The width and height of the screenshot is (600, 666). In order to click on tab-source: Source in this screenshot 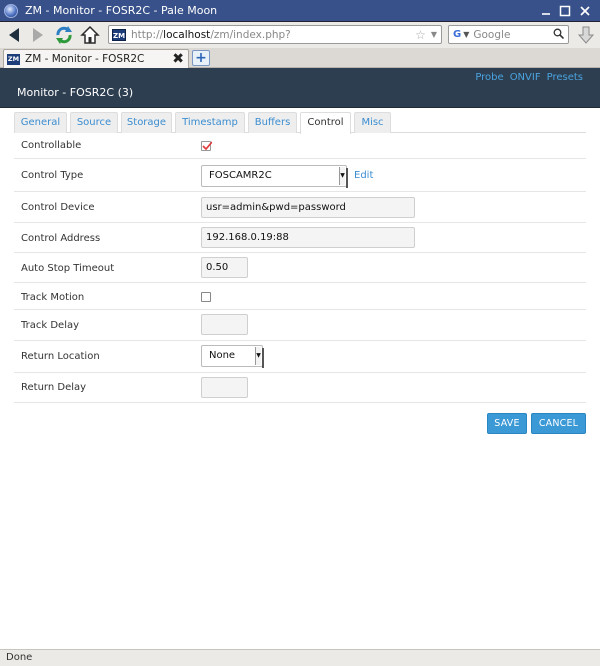, I will do `click(94, 122)`.